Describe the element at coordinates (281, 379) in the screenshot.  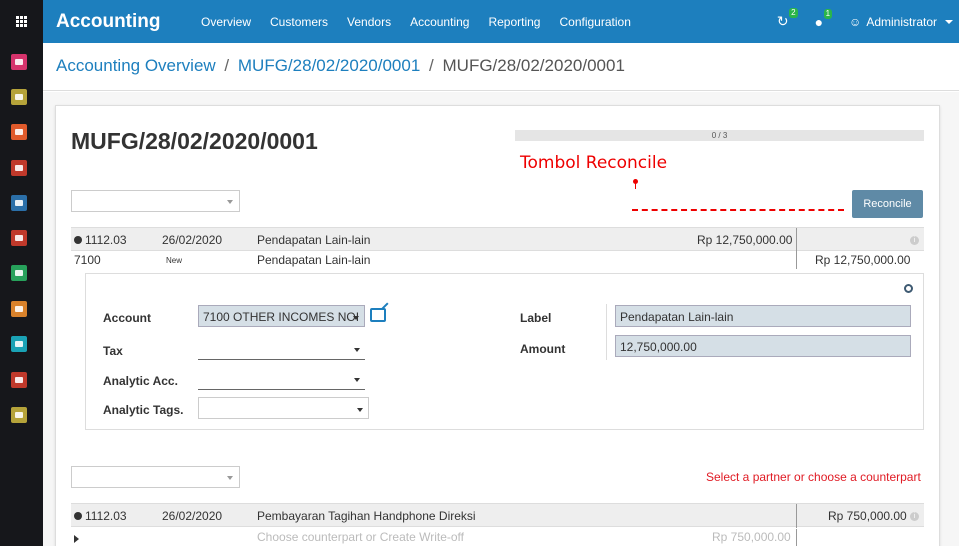
I see `analytic-account-field` at that location.